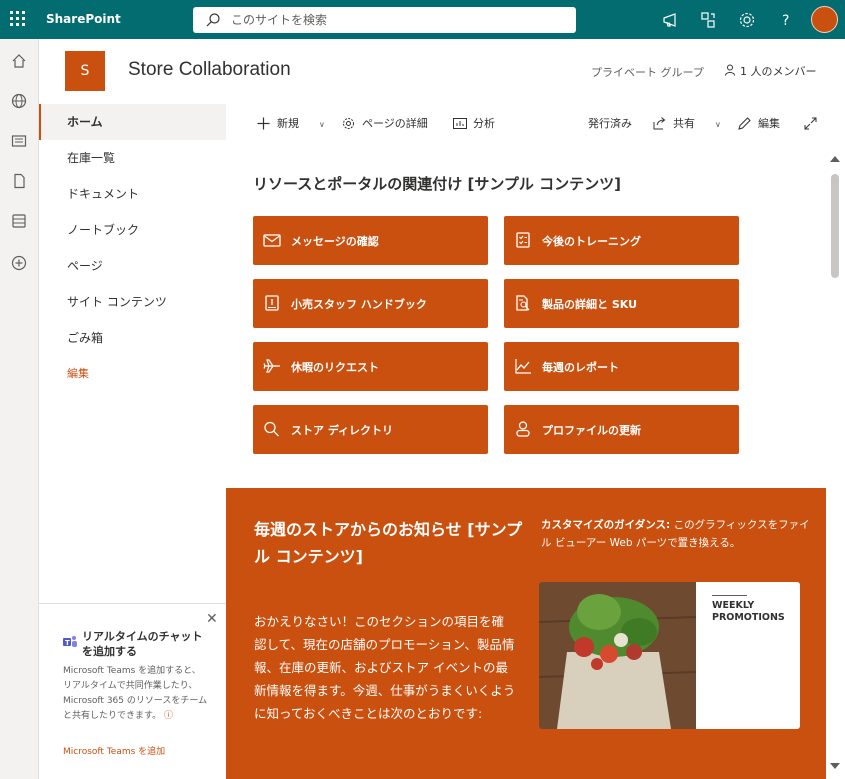 The image size is (845, 779). Describe the element at coordinates (114, 750) in the screenshot. I see `add-teams-link: Microsoft Teams を追加` at that location.